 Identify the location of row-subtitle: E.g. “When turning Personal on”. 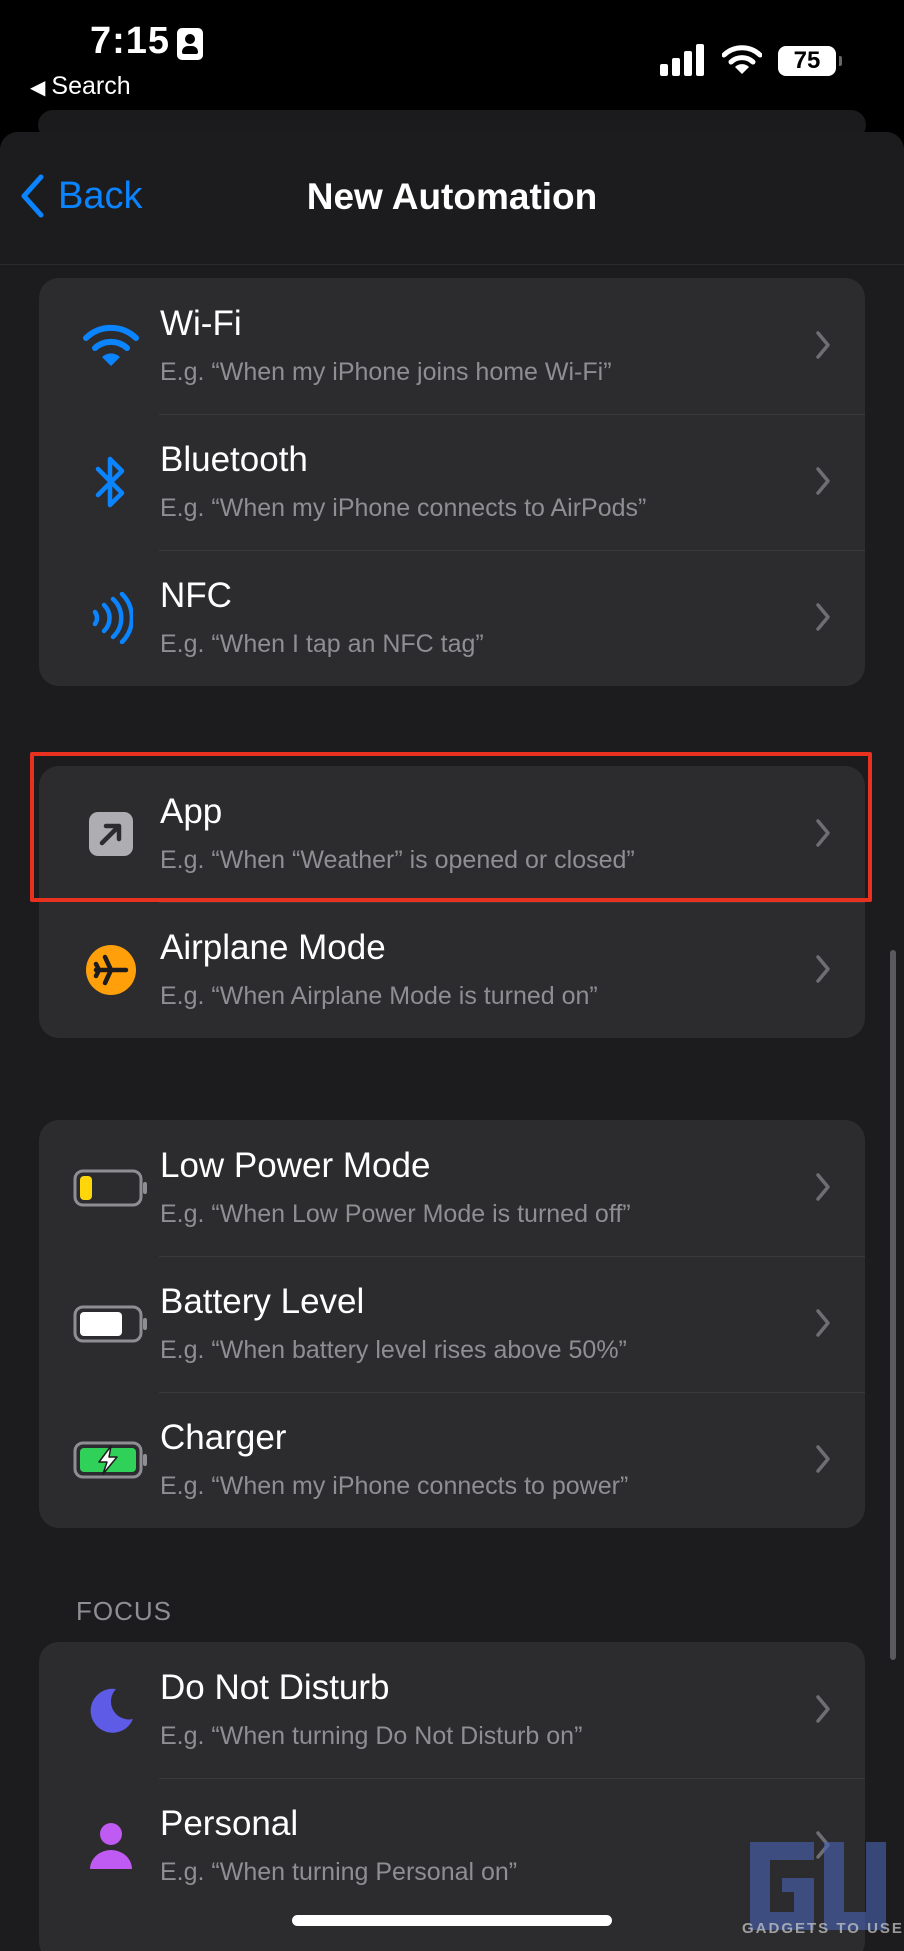
(339, 1872).